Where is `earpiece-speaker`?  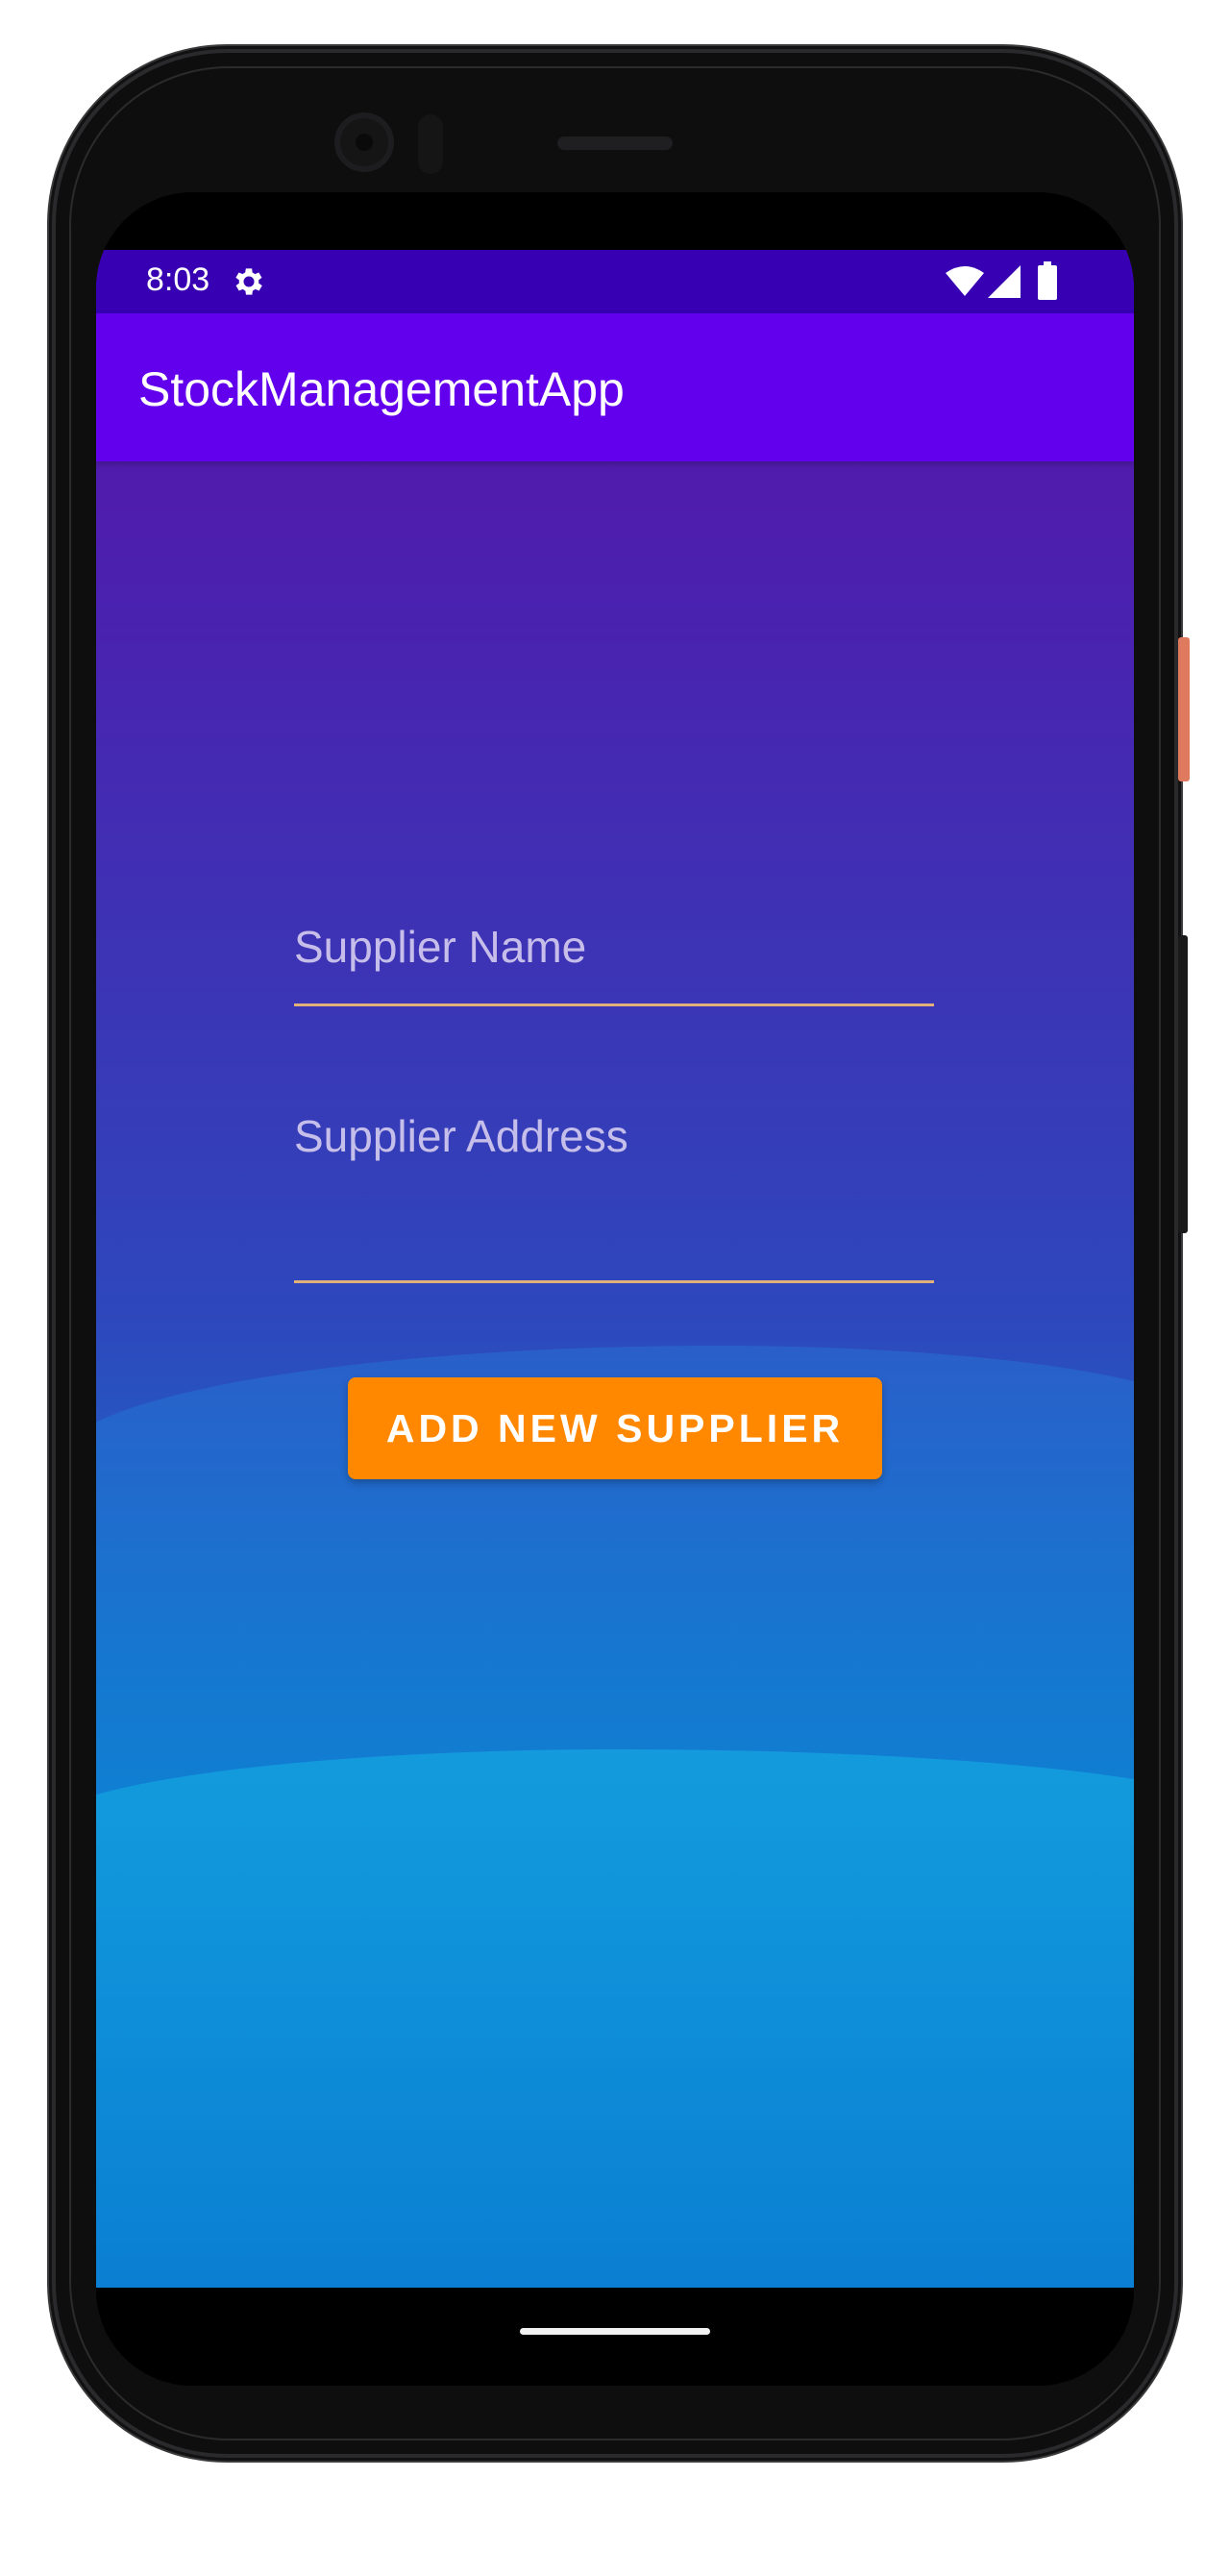
earpiece-speaker is located at coordinates (615, 143).